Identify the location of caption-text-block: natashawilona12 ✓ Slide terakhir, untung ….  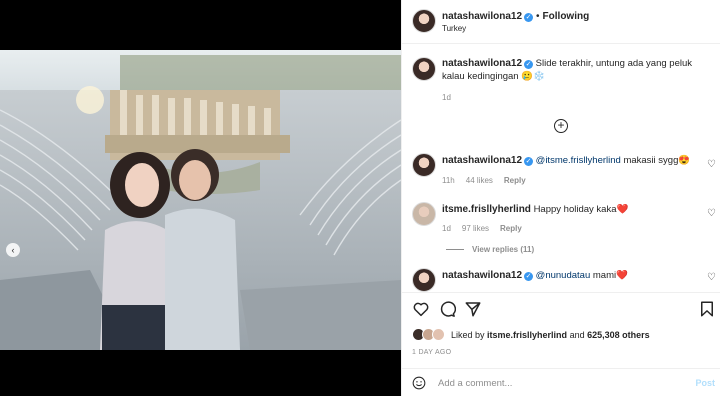
(577, 70).